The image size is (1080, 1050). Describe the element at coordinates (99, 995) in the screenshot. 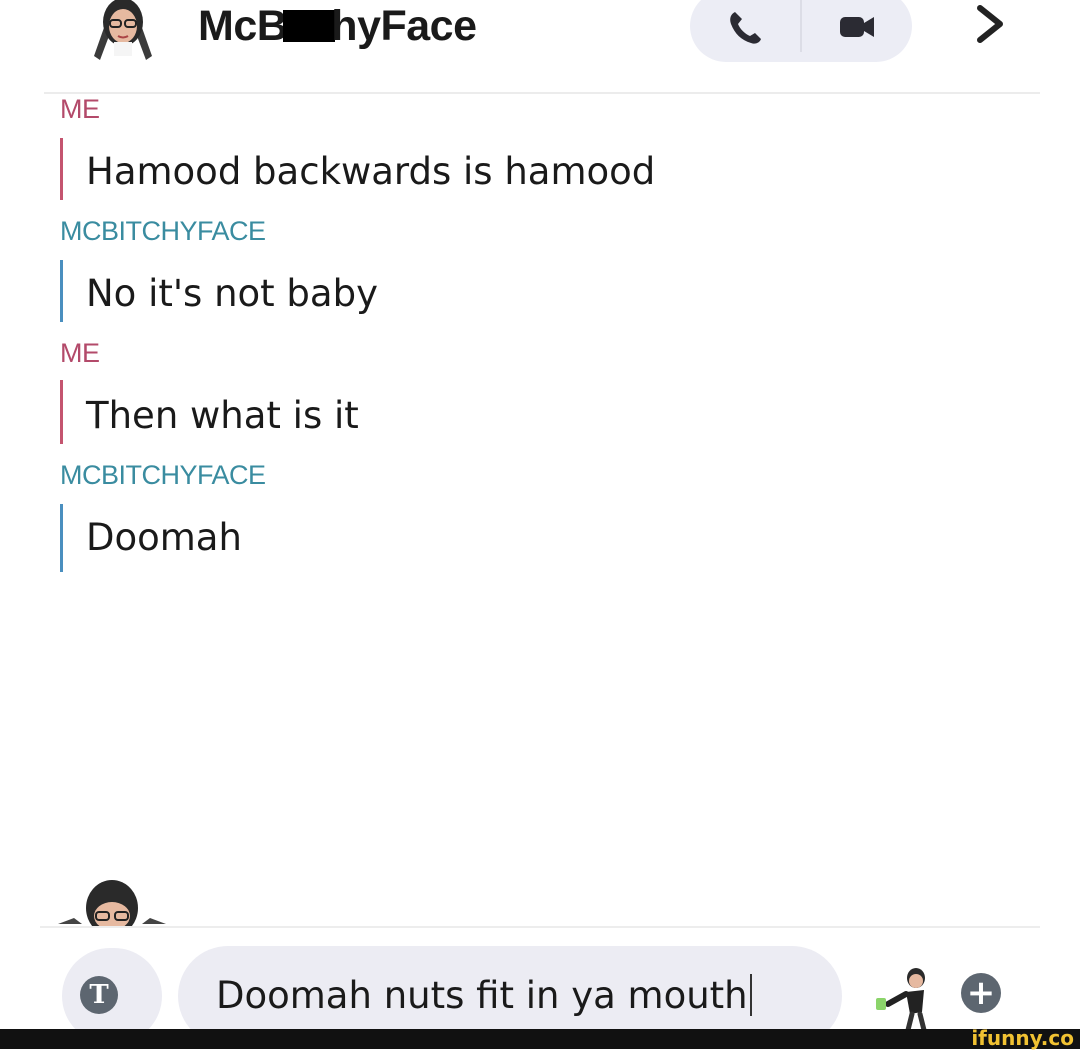

I see `text-format-icon: T` at that location.